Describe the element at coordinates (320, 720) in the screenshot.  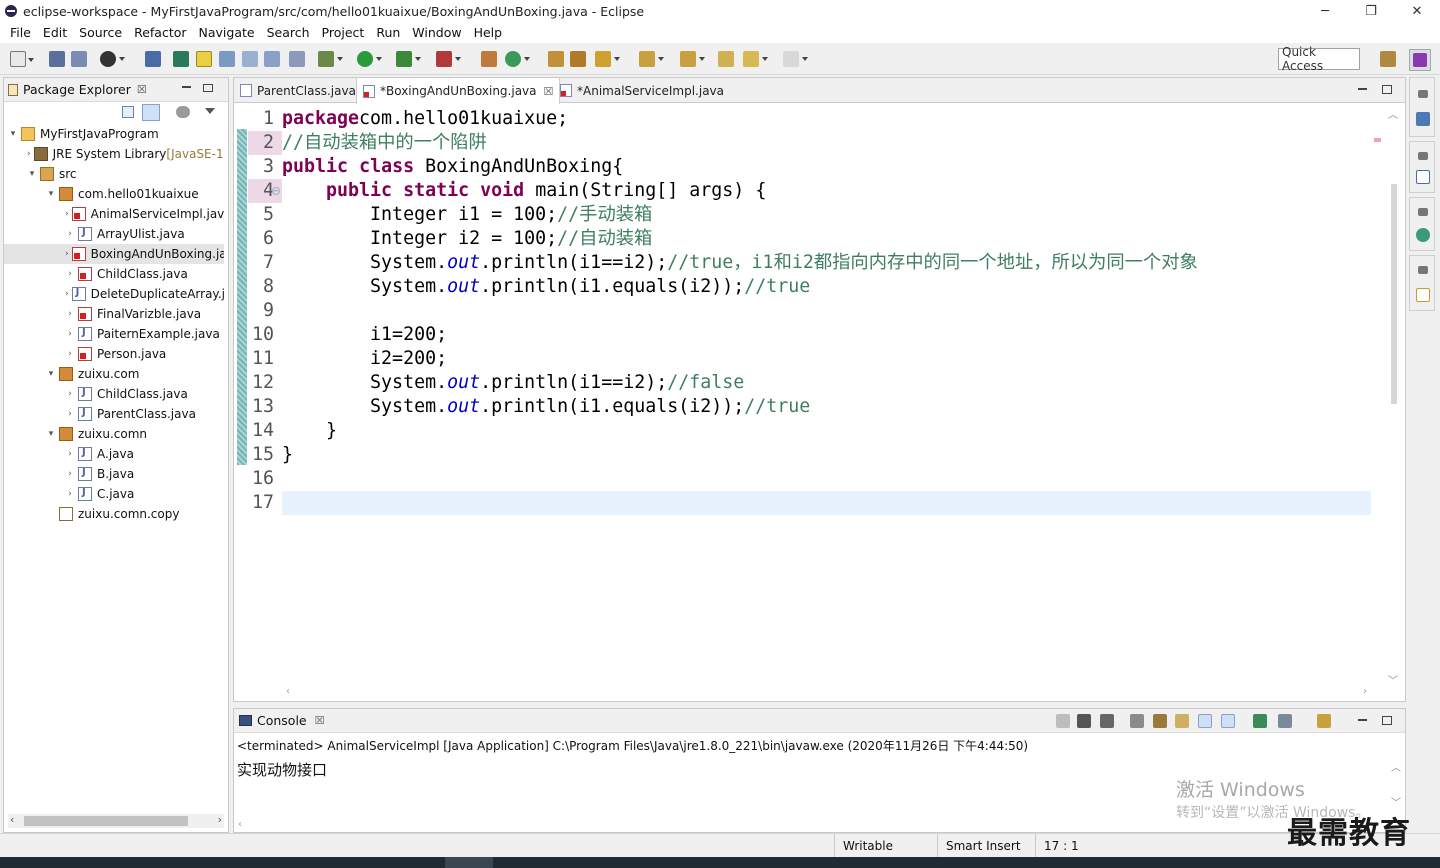
I see `console-close-icon: ☒` at that location.